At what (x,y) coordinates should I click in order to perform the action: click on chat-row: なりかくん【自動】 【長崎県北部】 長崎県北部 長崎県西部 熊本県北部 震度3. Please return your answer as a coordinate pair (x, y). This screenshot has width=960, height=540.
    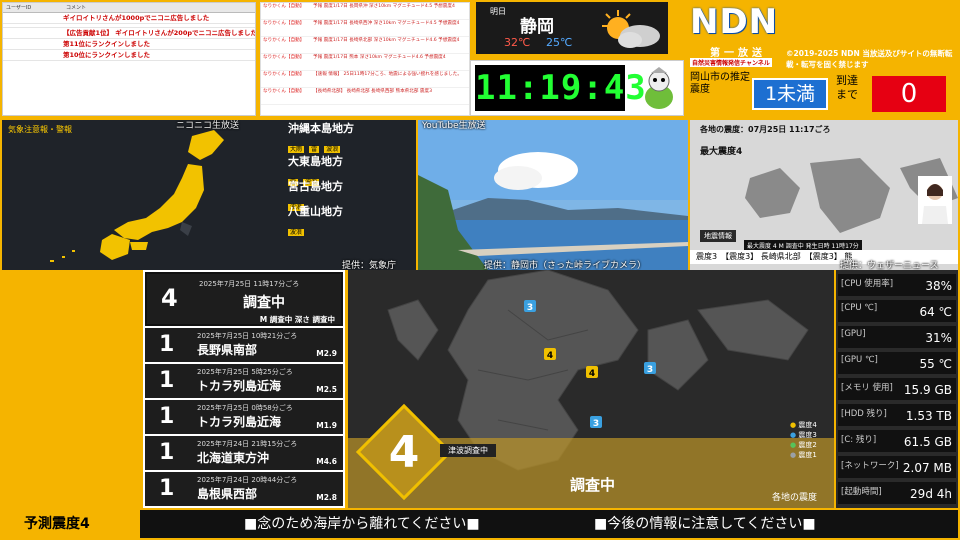
    Looking at the image, I should click on (365, 96).